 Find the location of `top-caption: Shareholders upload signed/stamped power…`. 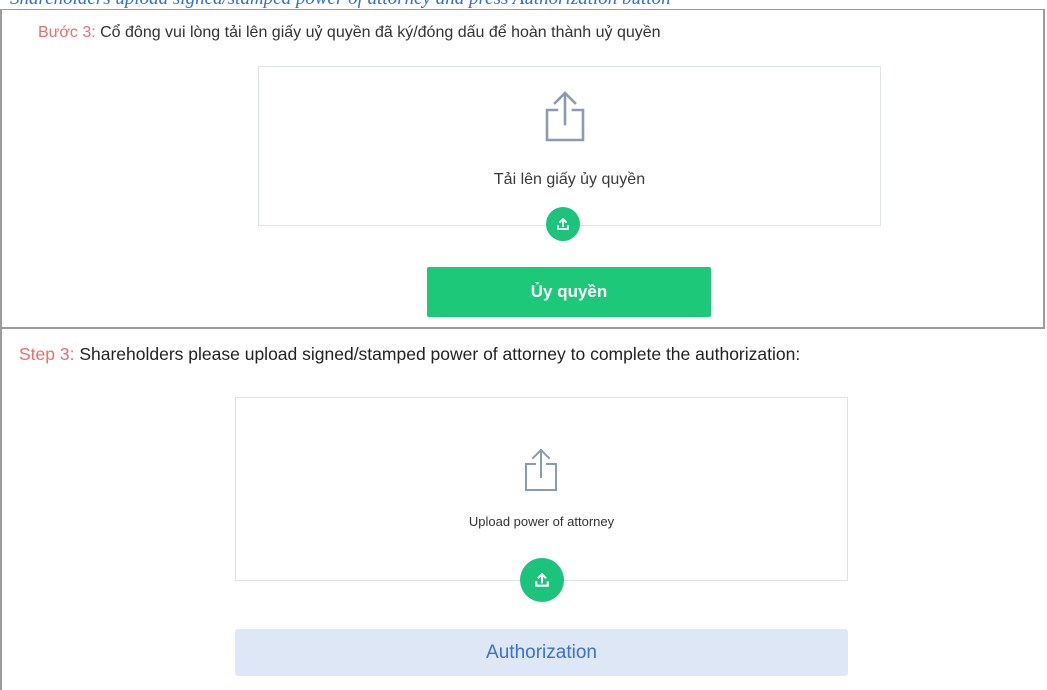

top-caption: Shareholders upload signed/stamped power… is located at coordinates (340, 4).